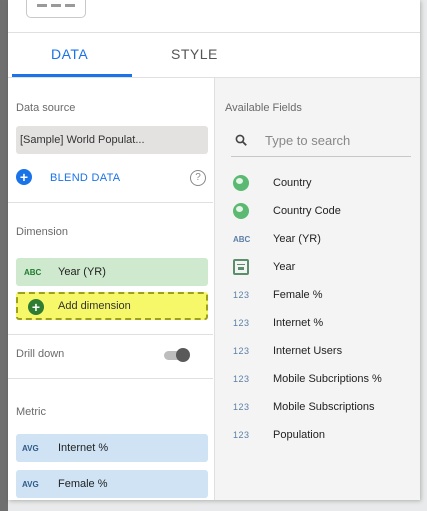 The width and height of the screenshot is (427, 511). Describe the element at coordinates (83, 448) in the screenshot. I see `metric-label: Internet %` at that location.